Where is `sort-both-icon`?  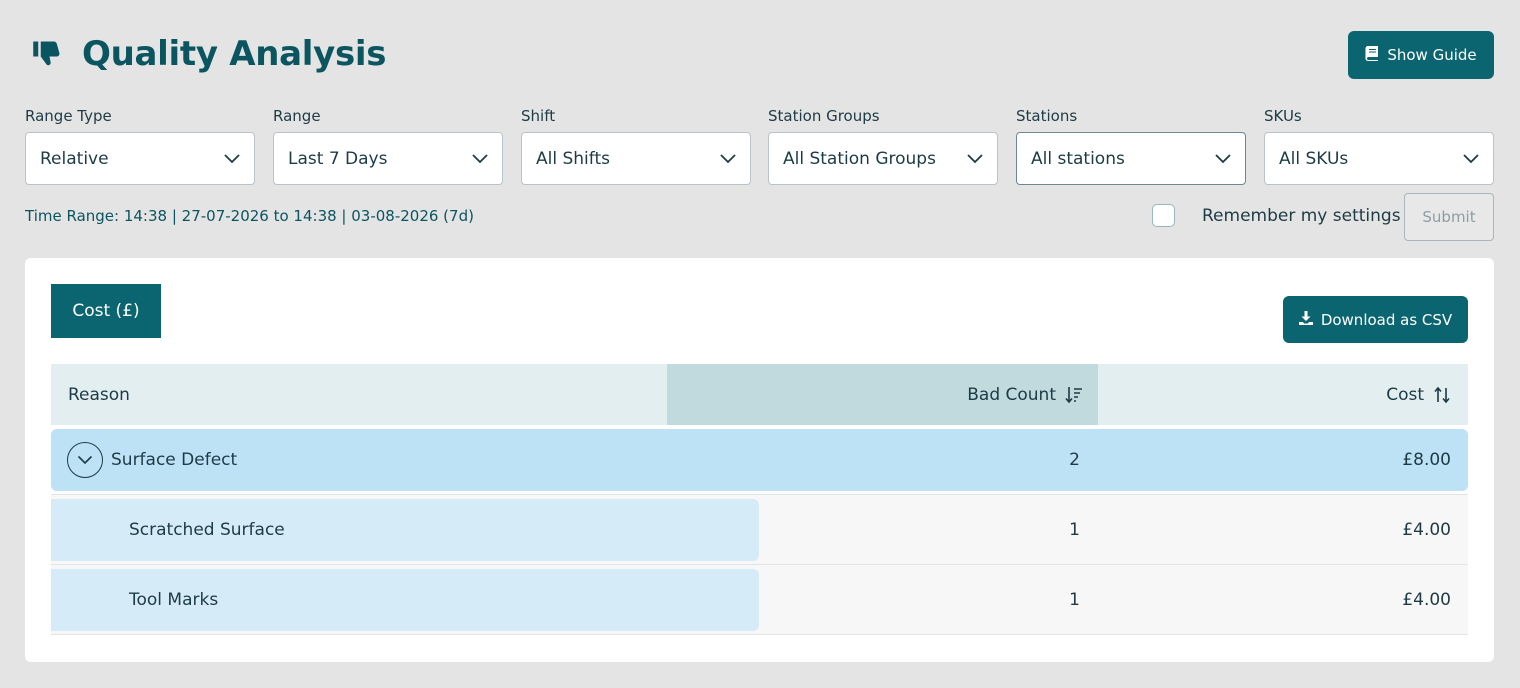 sort-both-icon is located at coordinates (1442, 395).